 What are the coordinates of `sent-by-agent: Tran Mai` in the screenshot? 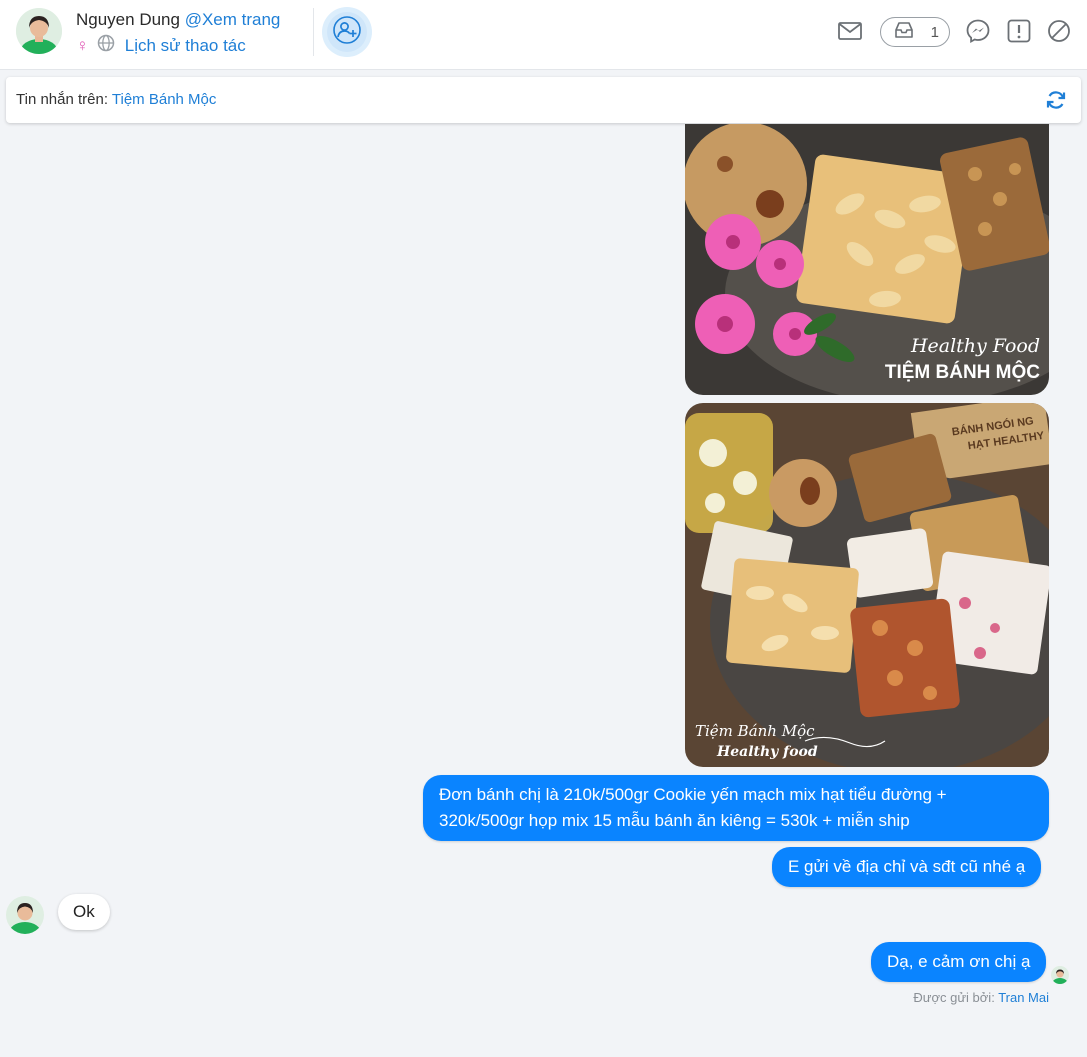 It's located at (1023, 997).